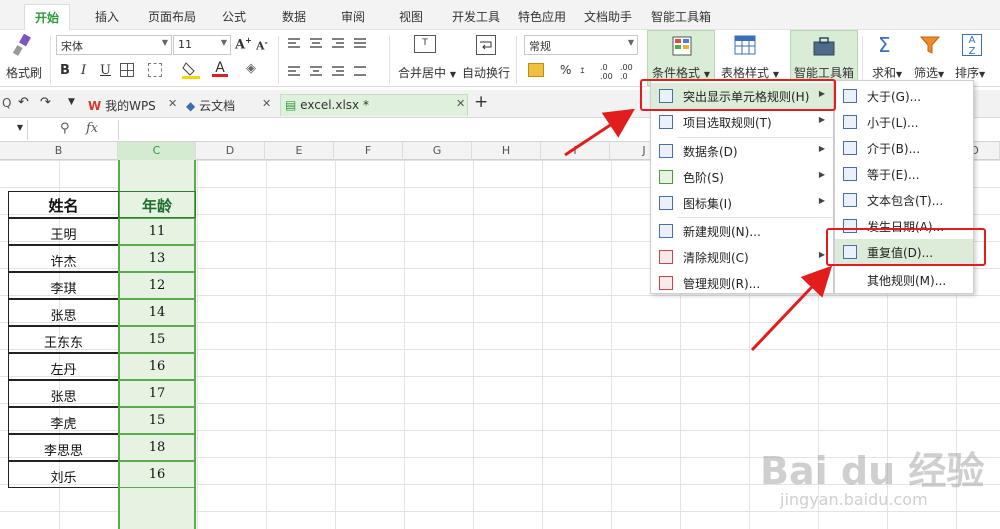 The width and height of the screenshot is (1000, 529). What do you see at coordinates (872, 471) in the screenshot?
I see `baidu-watermark-logo: Bai du 经验` at bounding box center [872, 471].